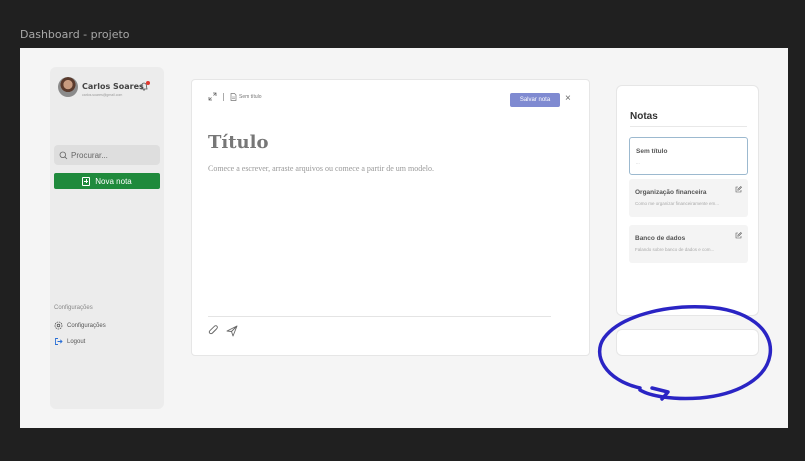 The image size is (805, 461). What do you see at coordinates (113, 86) in the screenshot?
I see `user-name: Carlos Soares` at bounding box center [113, 86].